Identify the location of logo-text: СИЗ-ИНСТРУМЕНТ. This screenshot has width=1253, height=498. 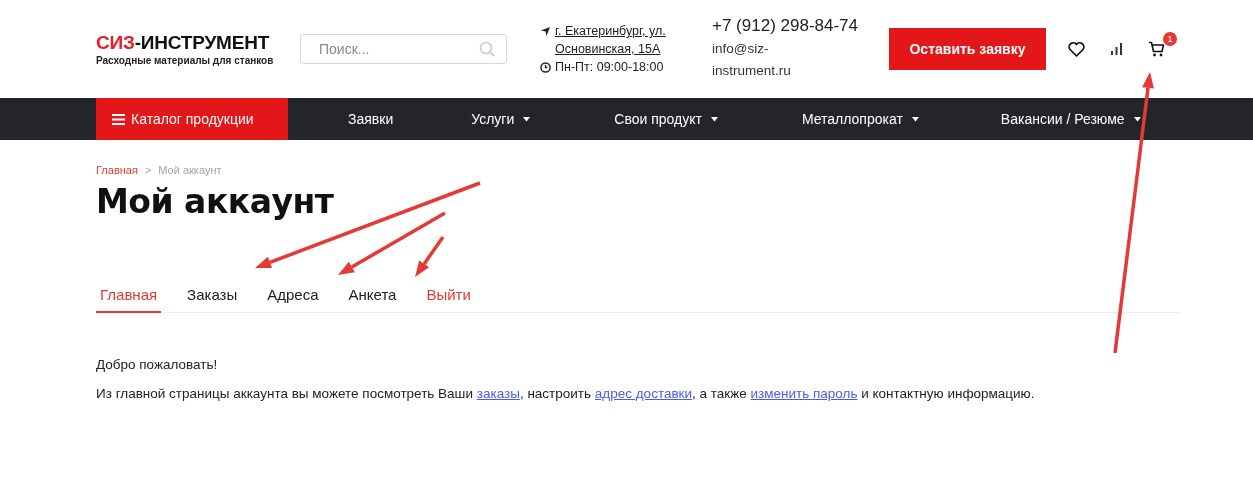
(198, 43).